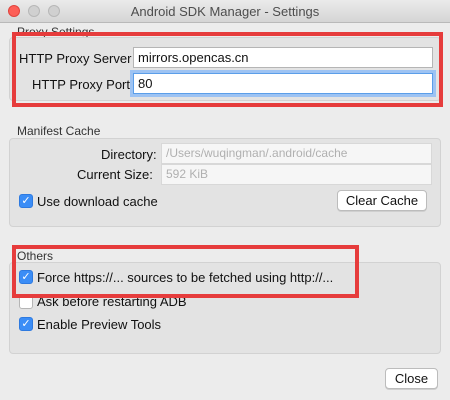 This screenshot has height=400, width=450. I want to click on others-annotation-box, so click(185, 271).